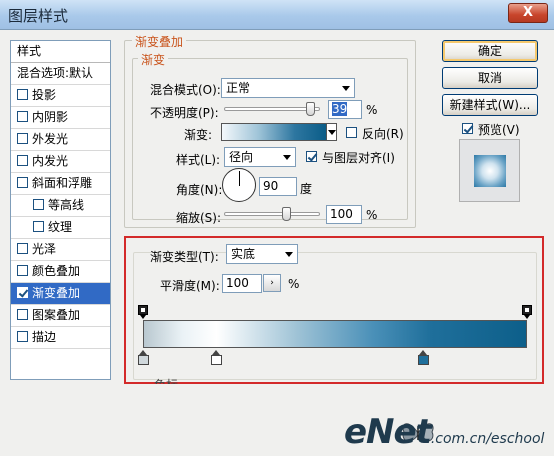 This screenshot has height=456, width=554. Describe the element at coordinates (237, 283) in the screenshot. I see `smoothness-value: 100` at that location.